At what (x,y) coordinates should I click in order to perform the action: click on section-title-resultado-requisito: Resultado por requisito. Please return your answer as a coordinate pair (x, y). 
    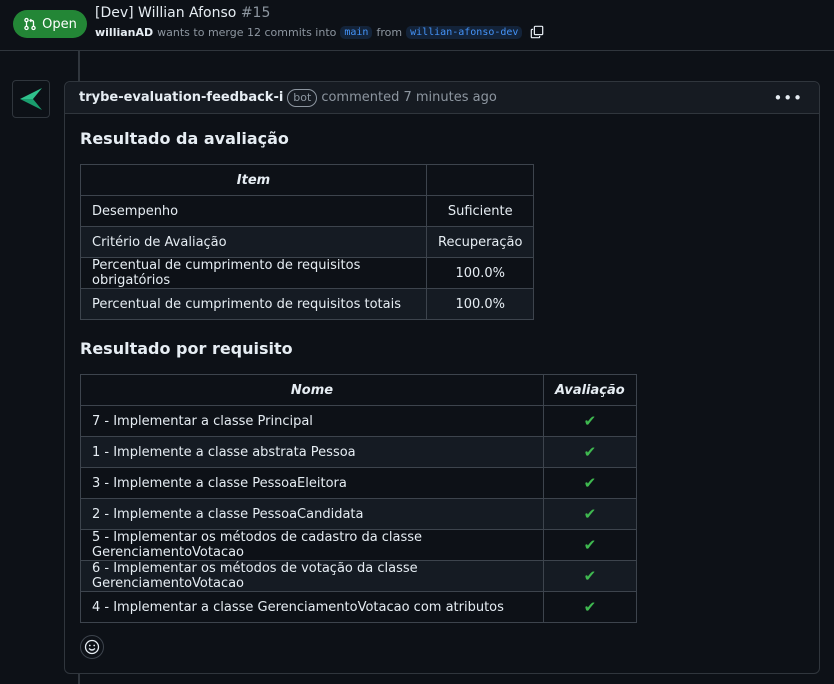
    Looking at the image, I should click on (186, 348).